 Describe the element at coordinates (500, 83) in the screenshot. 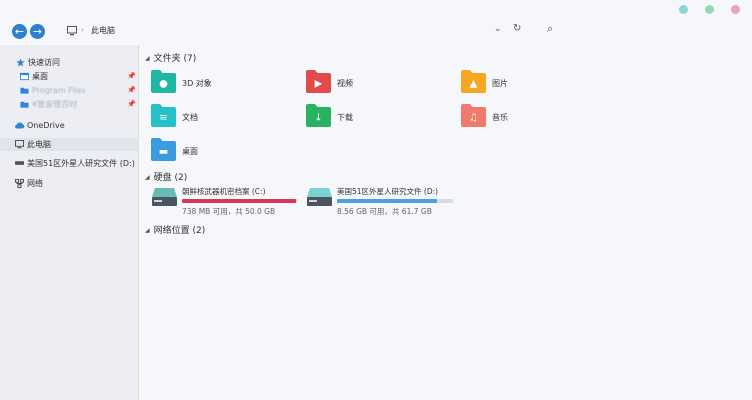

I see `folder-label: 图片` at that location.